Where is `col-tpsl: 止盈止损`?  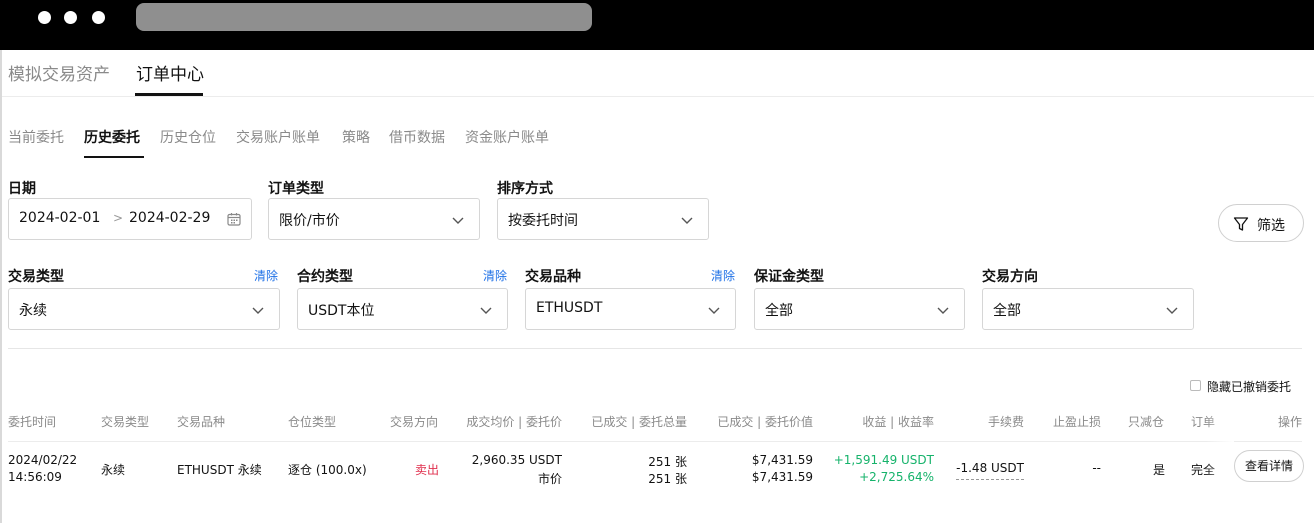
col-tpsl: 止盈止损 is located at coordinates (1076, 422).